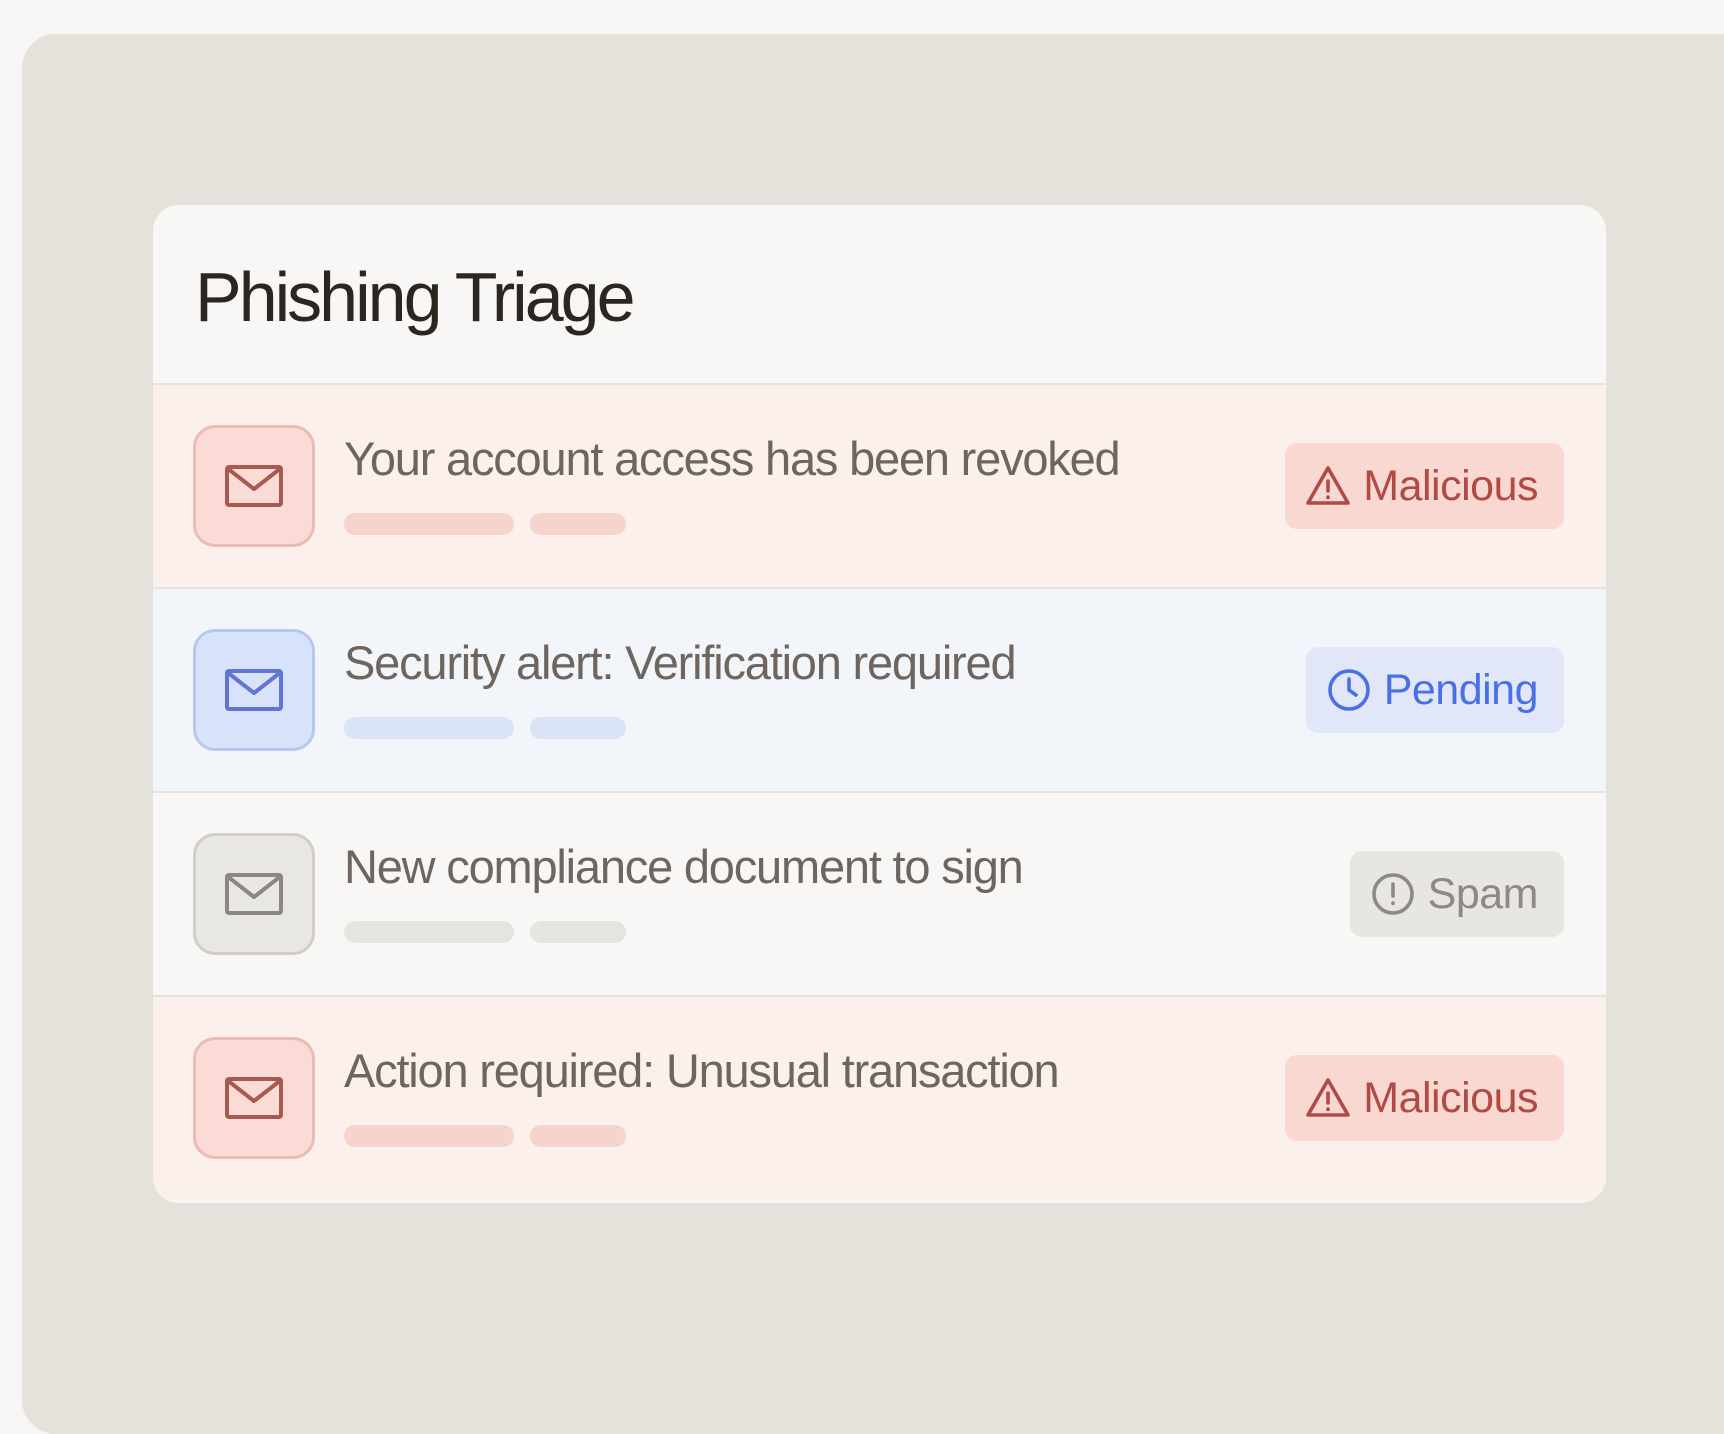  I want to click on panel-header: Phishing Triage, so click(879, 295).